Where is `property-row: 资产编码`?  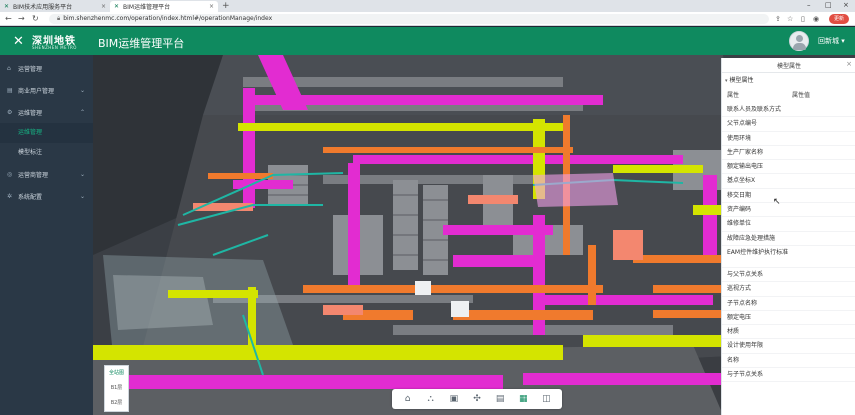
property-row: 资产编码 is located at coordinates (788, 210).